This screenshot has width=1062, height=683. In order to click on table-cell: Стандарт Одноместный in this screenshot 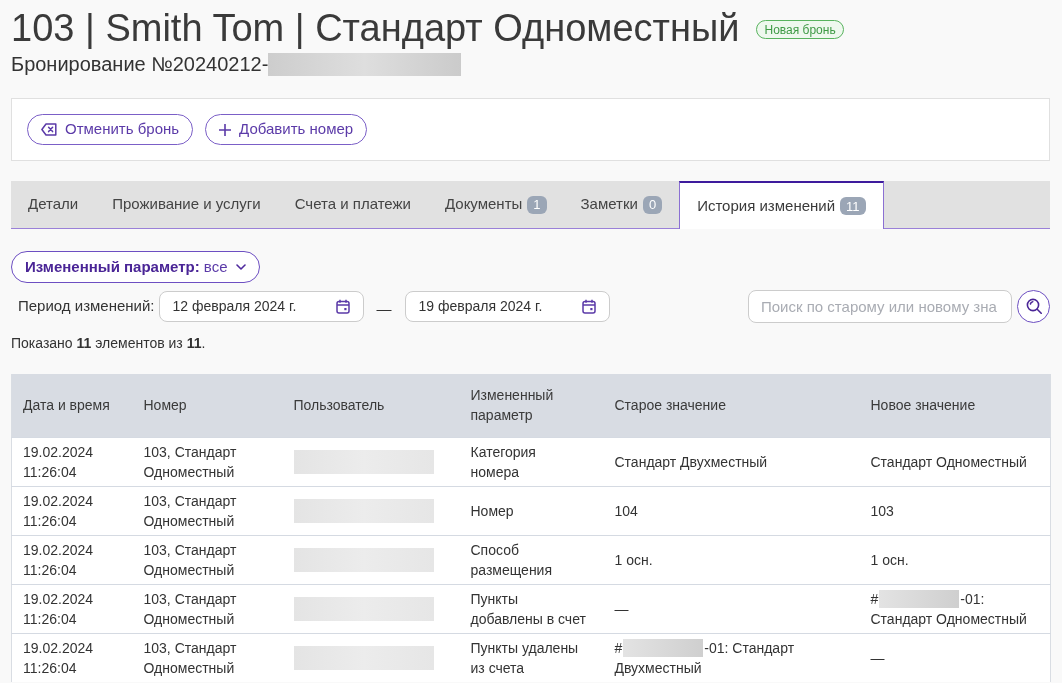, I will do `click(955, 461)`.